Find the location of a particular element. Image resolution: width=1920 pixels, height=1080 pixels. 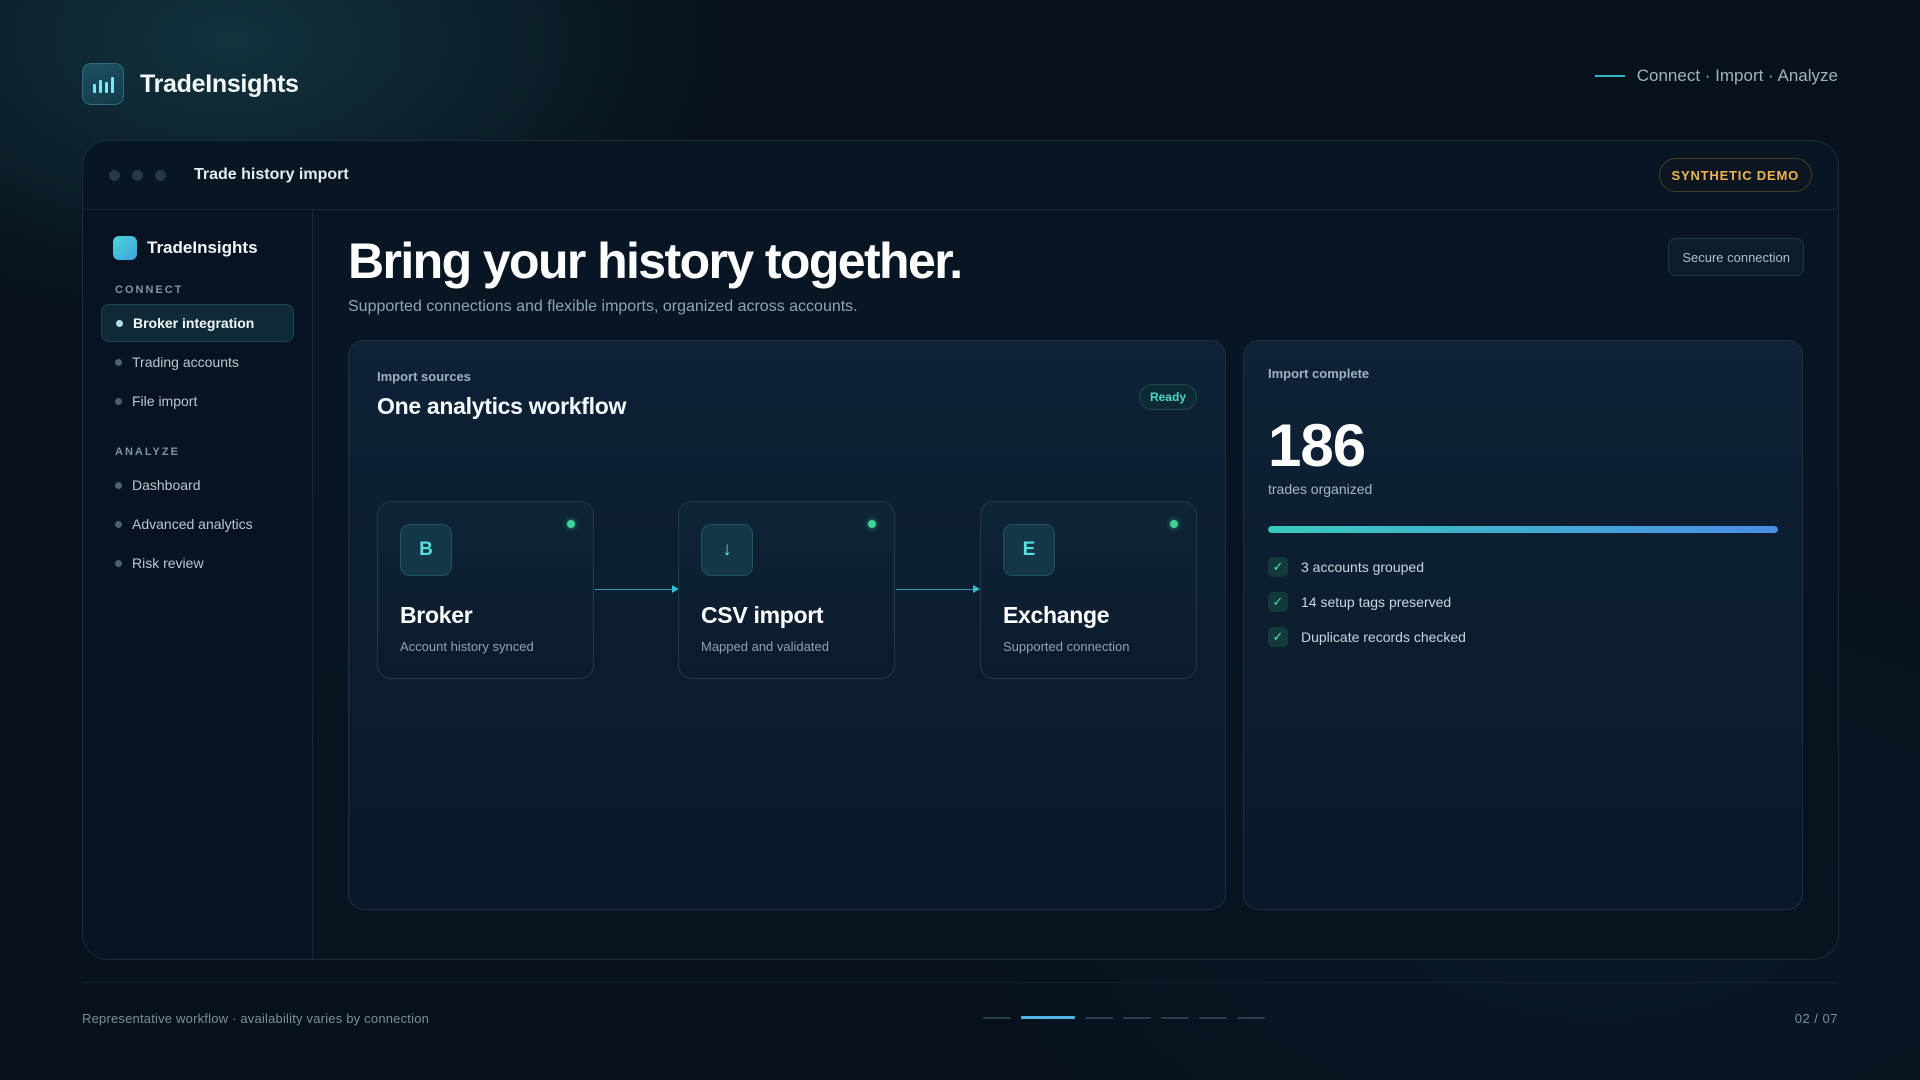

node-subtitle: Mapped and validated is located at coordinates (765, 646).